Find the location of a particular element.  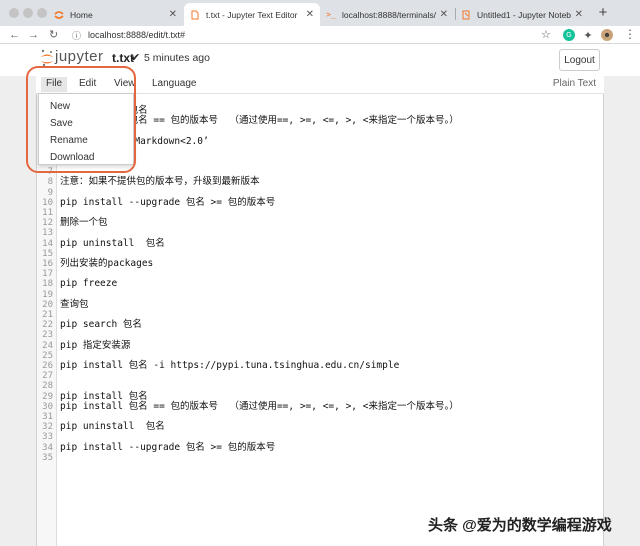

tab-label: Untitled1 - Jupyter Notebook is located at coordinates (524, 14).